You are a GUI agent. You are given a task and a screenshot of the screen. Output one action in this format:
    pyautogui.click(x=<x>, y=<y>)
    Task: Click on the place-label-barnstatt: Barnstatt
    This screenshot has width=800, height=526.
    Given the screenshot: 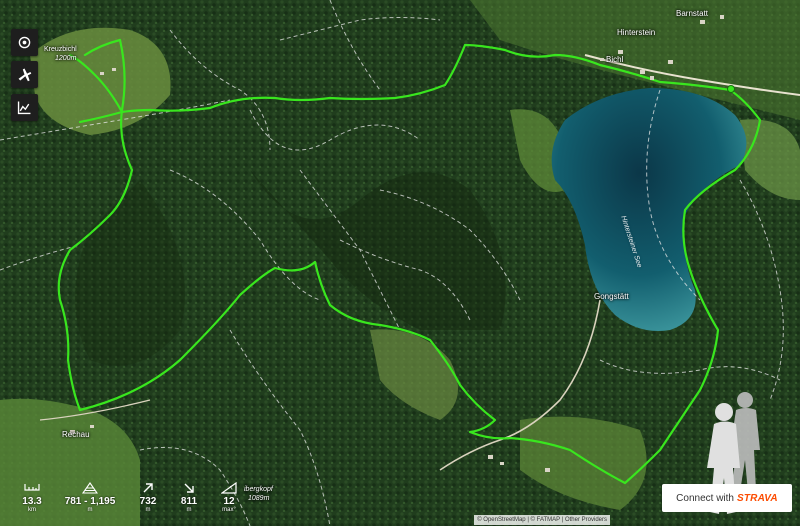 What is the action you would take?
    pyautogui.click(x=692, y=13)
    